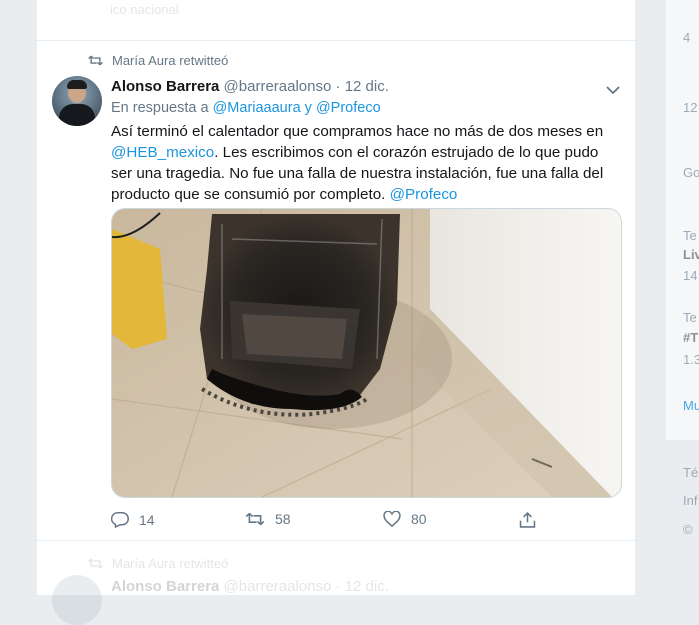 The width and height of the screenshot is (699, 625). I want to click on reply-and: y, so click(308, 108).